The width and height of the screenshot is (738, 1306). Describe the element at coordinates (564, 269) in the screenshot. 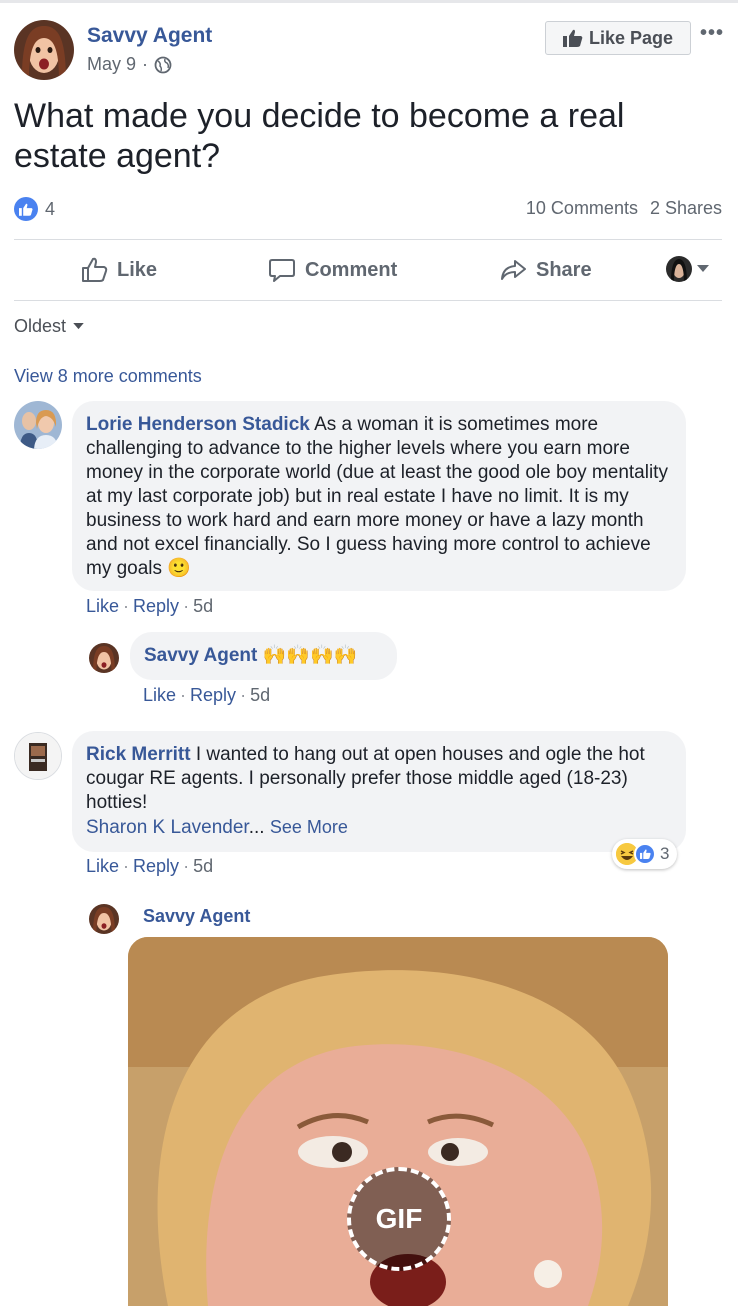

I see `share-label: Share` at that location.